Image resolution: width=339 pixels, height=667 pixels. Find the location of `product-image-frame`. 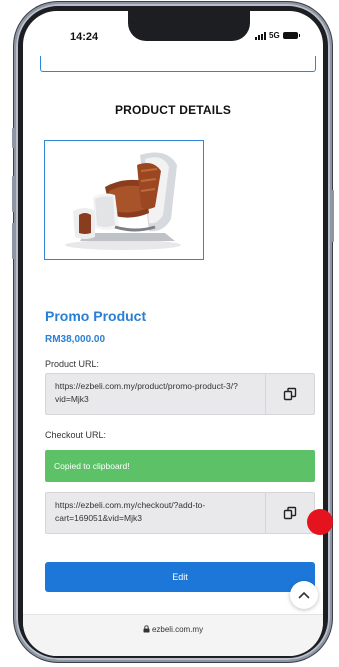

product-image-frame is located at coordinates (124, 200).